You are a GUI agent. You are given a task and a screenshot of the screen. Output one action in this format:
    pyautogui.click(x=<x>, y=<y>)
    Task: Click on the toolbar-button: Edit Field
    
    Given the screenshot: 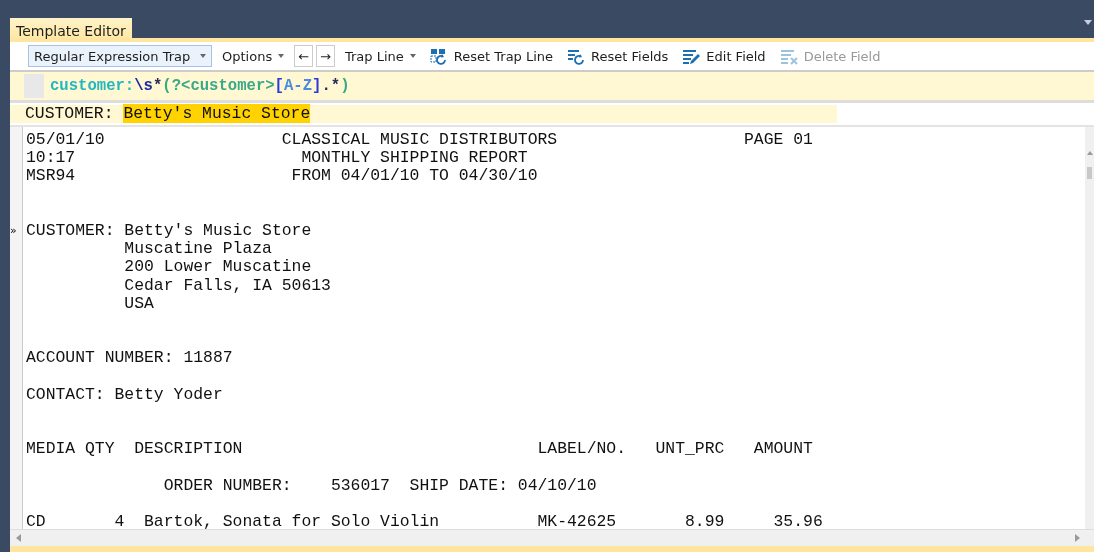 What is the action you would take?
    pyautogui.click(x=724, y=56)
    